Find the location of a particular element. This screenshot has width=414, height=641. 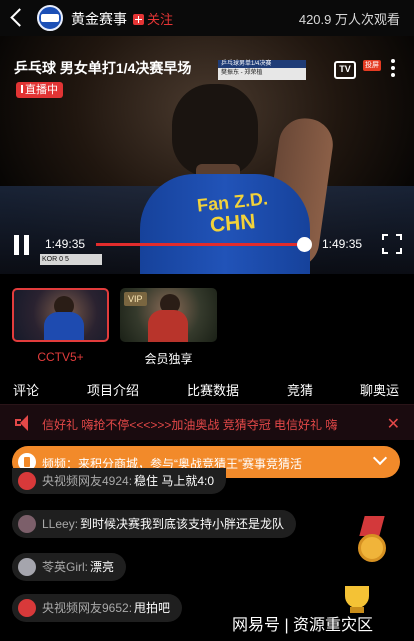

tab-guess: 竞猜 is located at coordinates (300, 389).